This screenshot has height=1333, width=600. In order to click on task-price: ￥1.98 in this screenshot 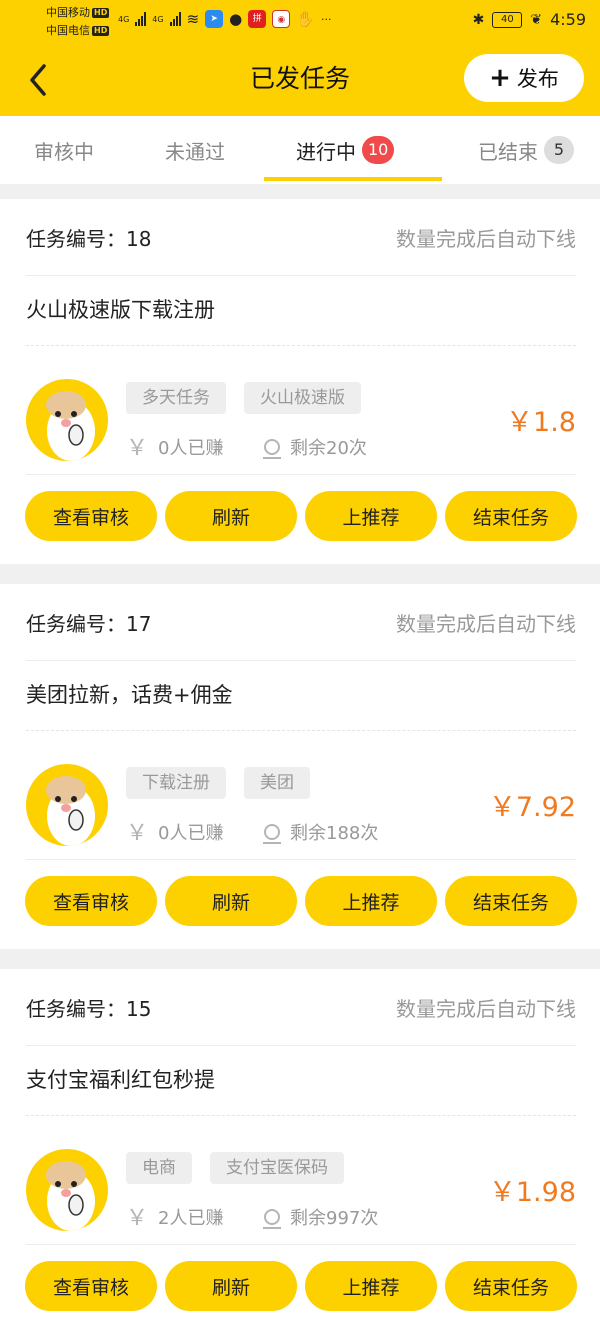, I will do `click(532, 1192)`.